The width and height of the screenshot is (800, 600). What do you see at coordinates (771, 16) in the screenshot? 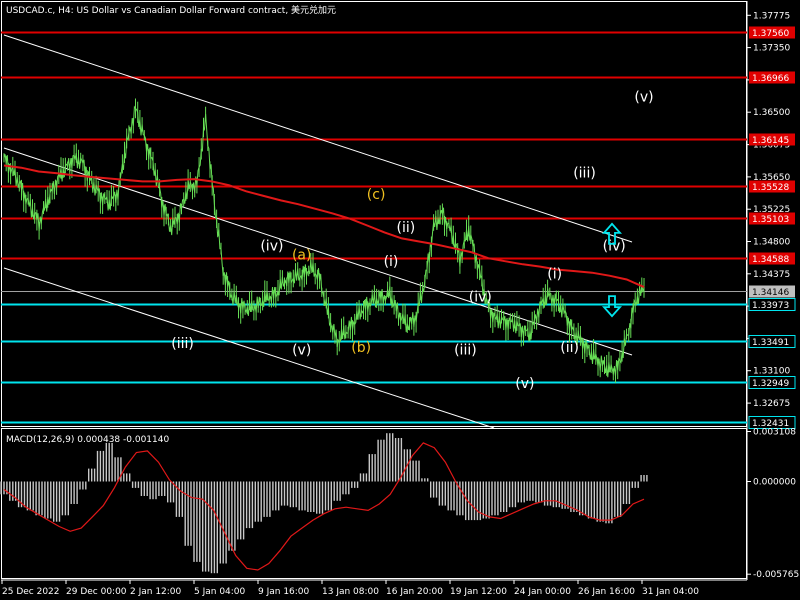
I see `price-tick-label: 1.37775` at bounding box center [771, 16].